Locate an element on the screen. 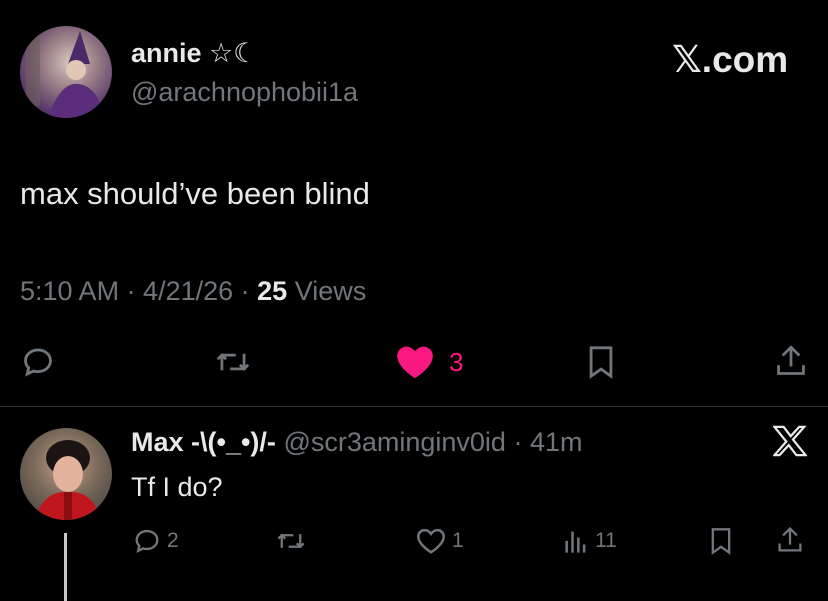 This screenshot has height=601, width=828. avatar is located at coordinates (66, 72).